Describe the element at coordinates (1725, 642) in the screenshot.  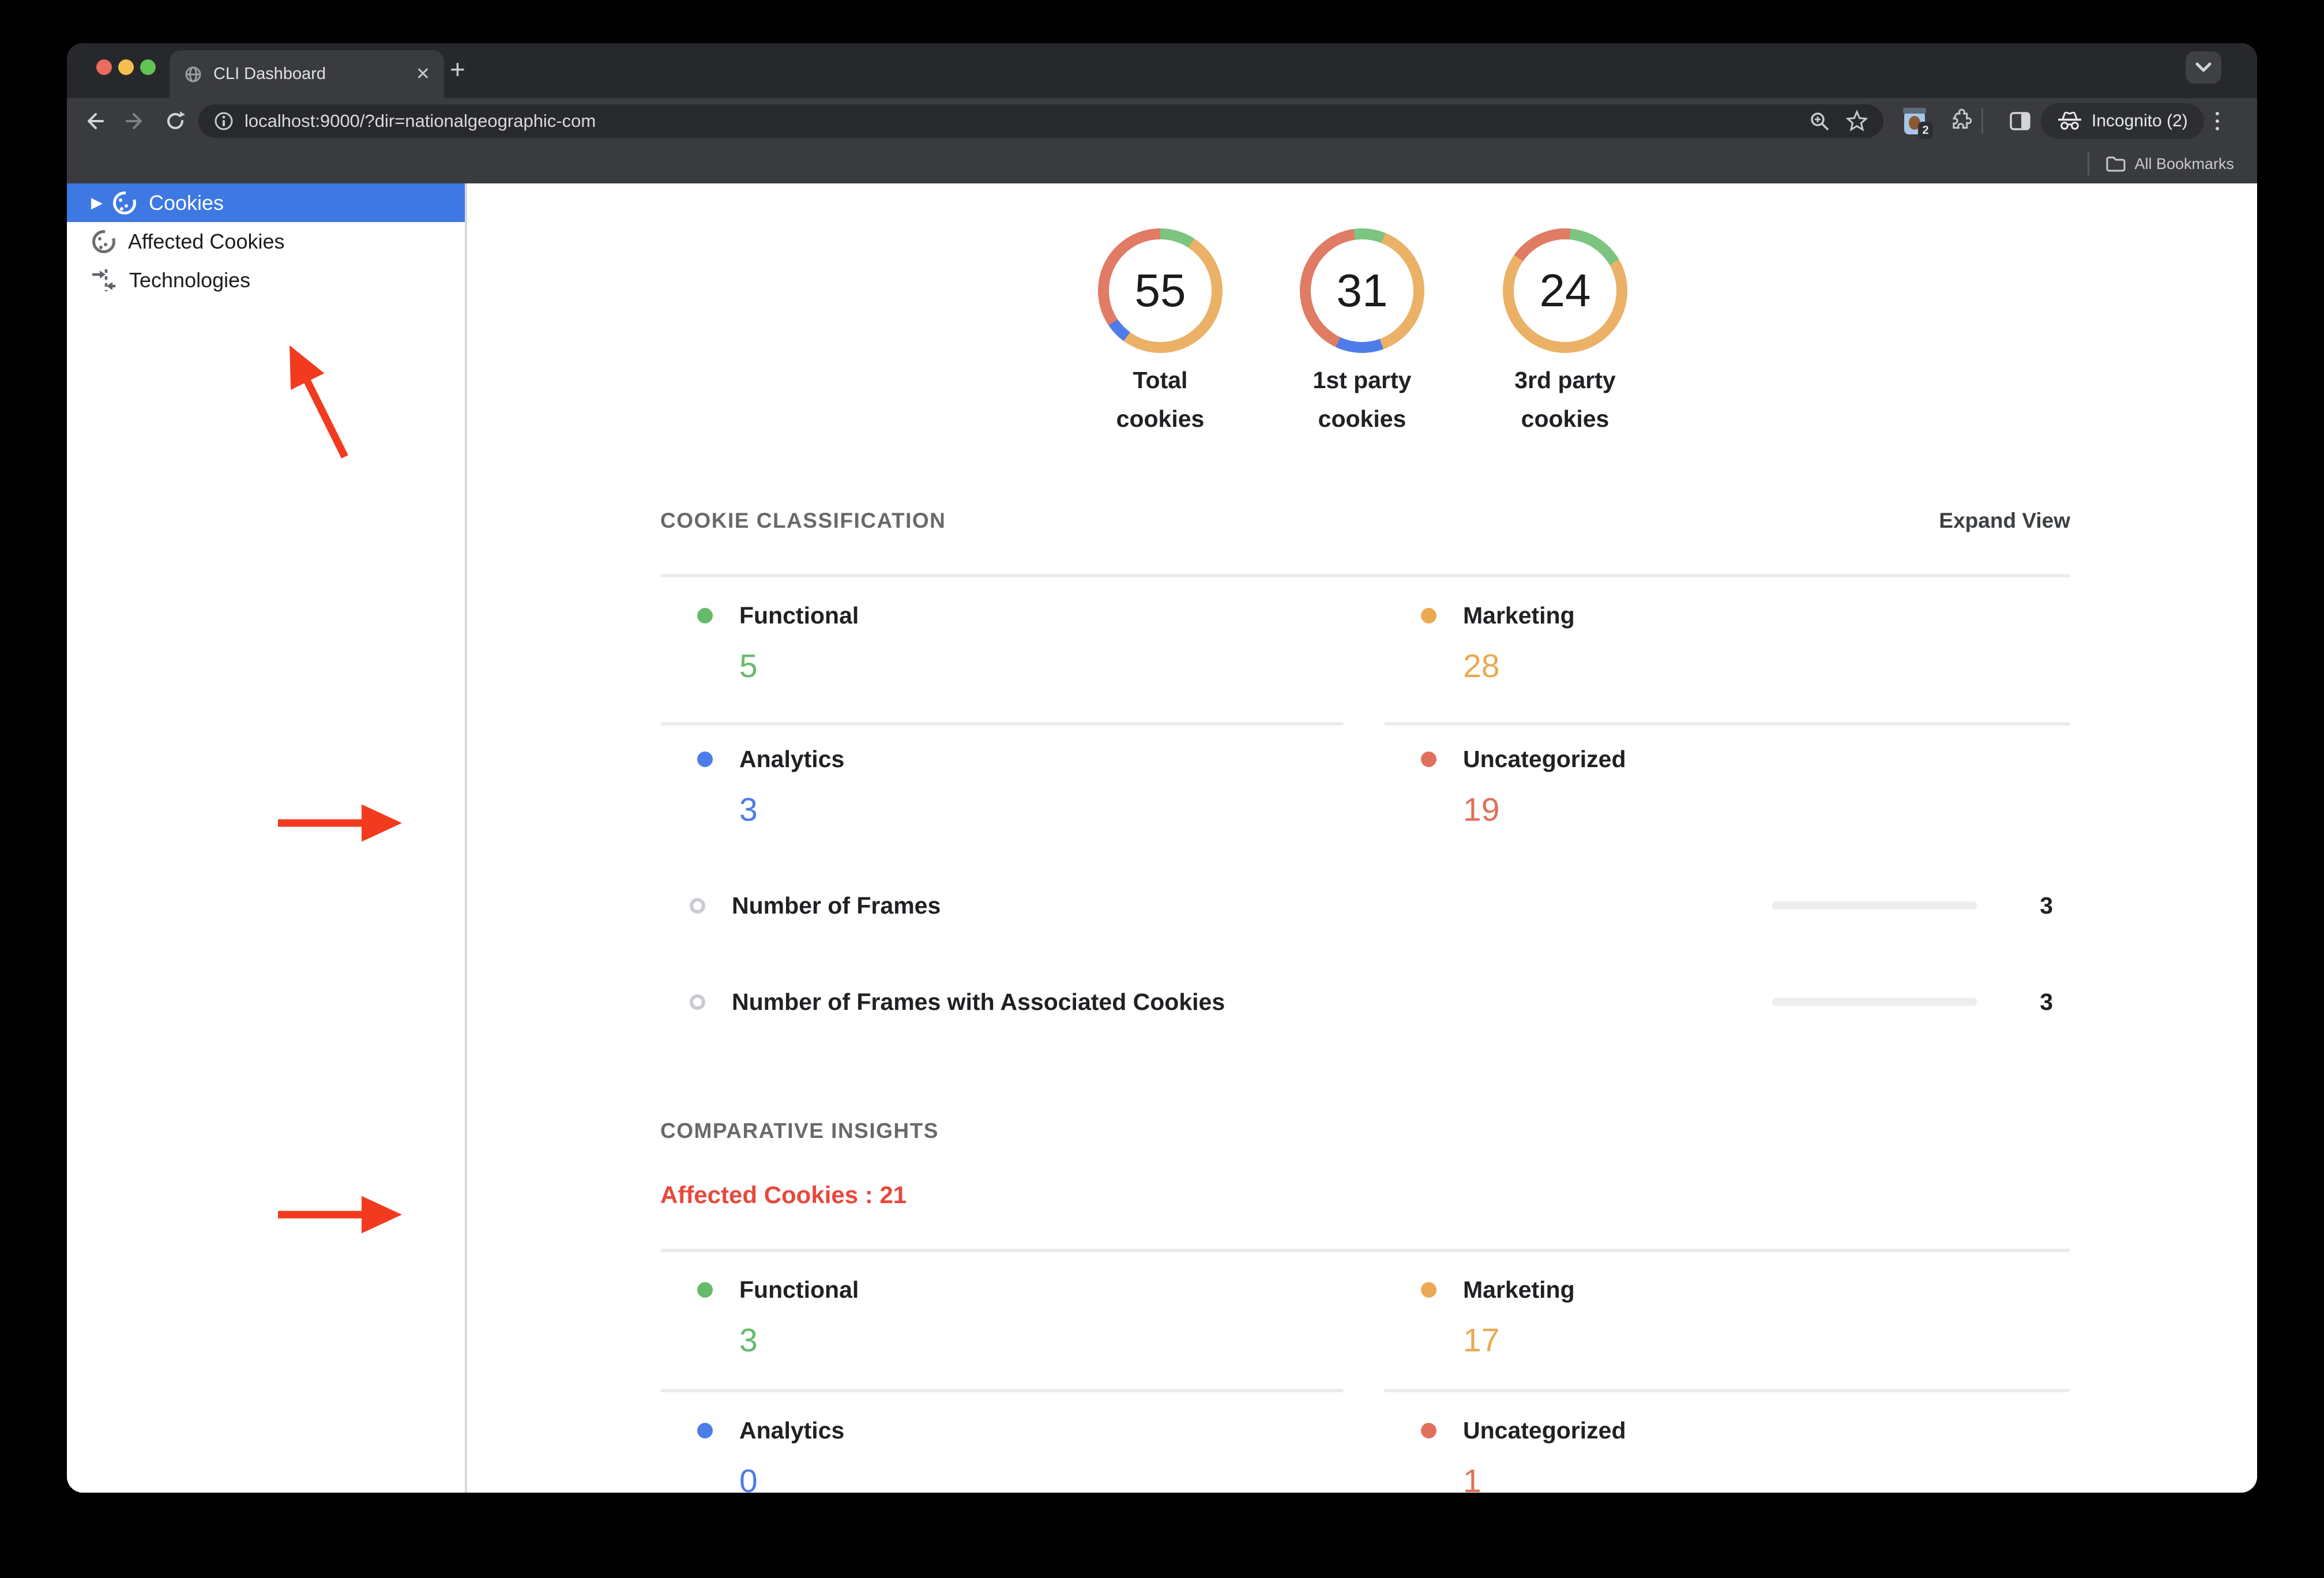
I see `classification-cell-marketing: Marketing 28` at that location.